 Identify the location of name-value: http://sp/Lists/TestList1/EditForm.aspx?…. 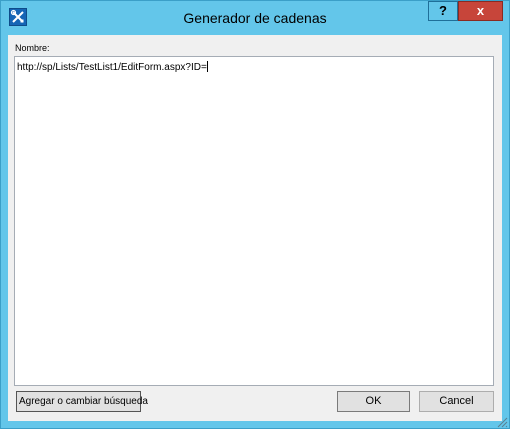
(112, 67).